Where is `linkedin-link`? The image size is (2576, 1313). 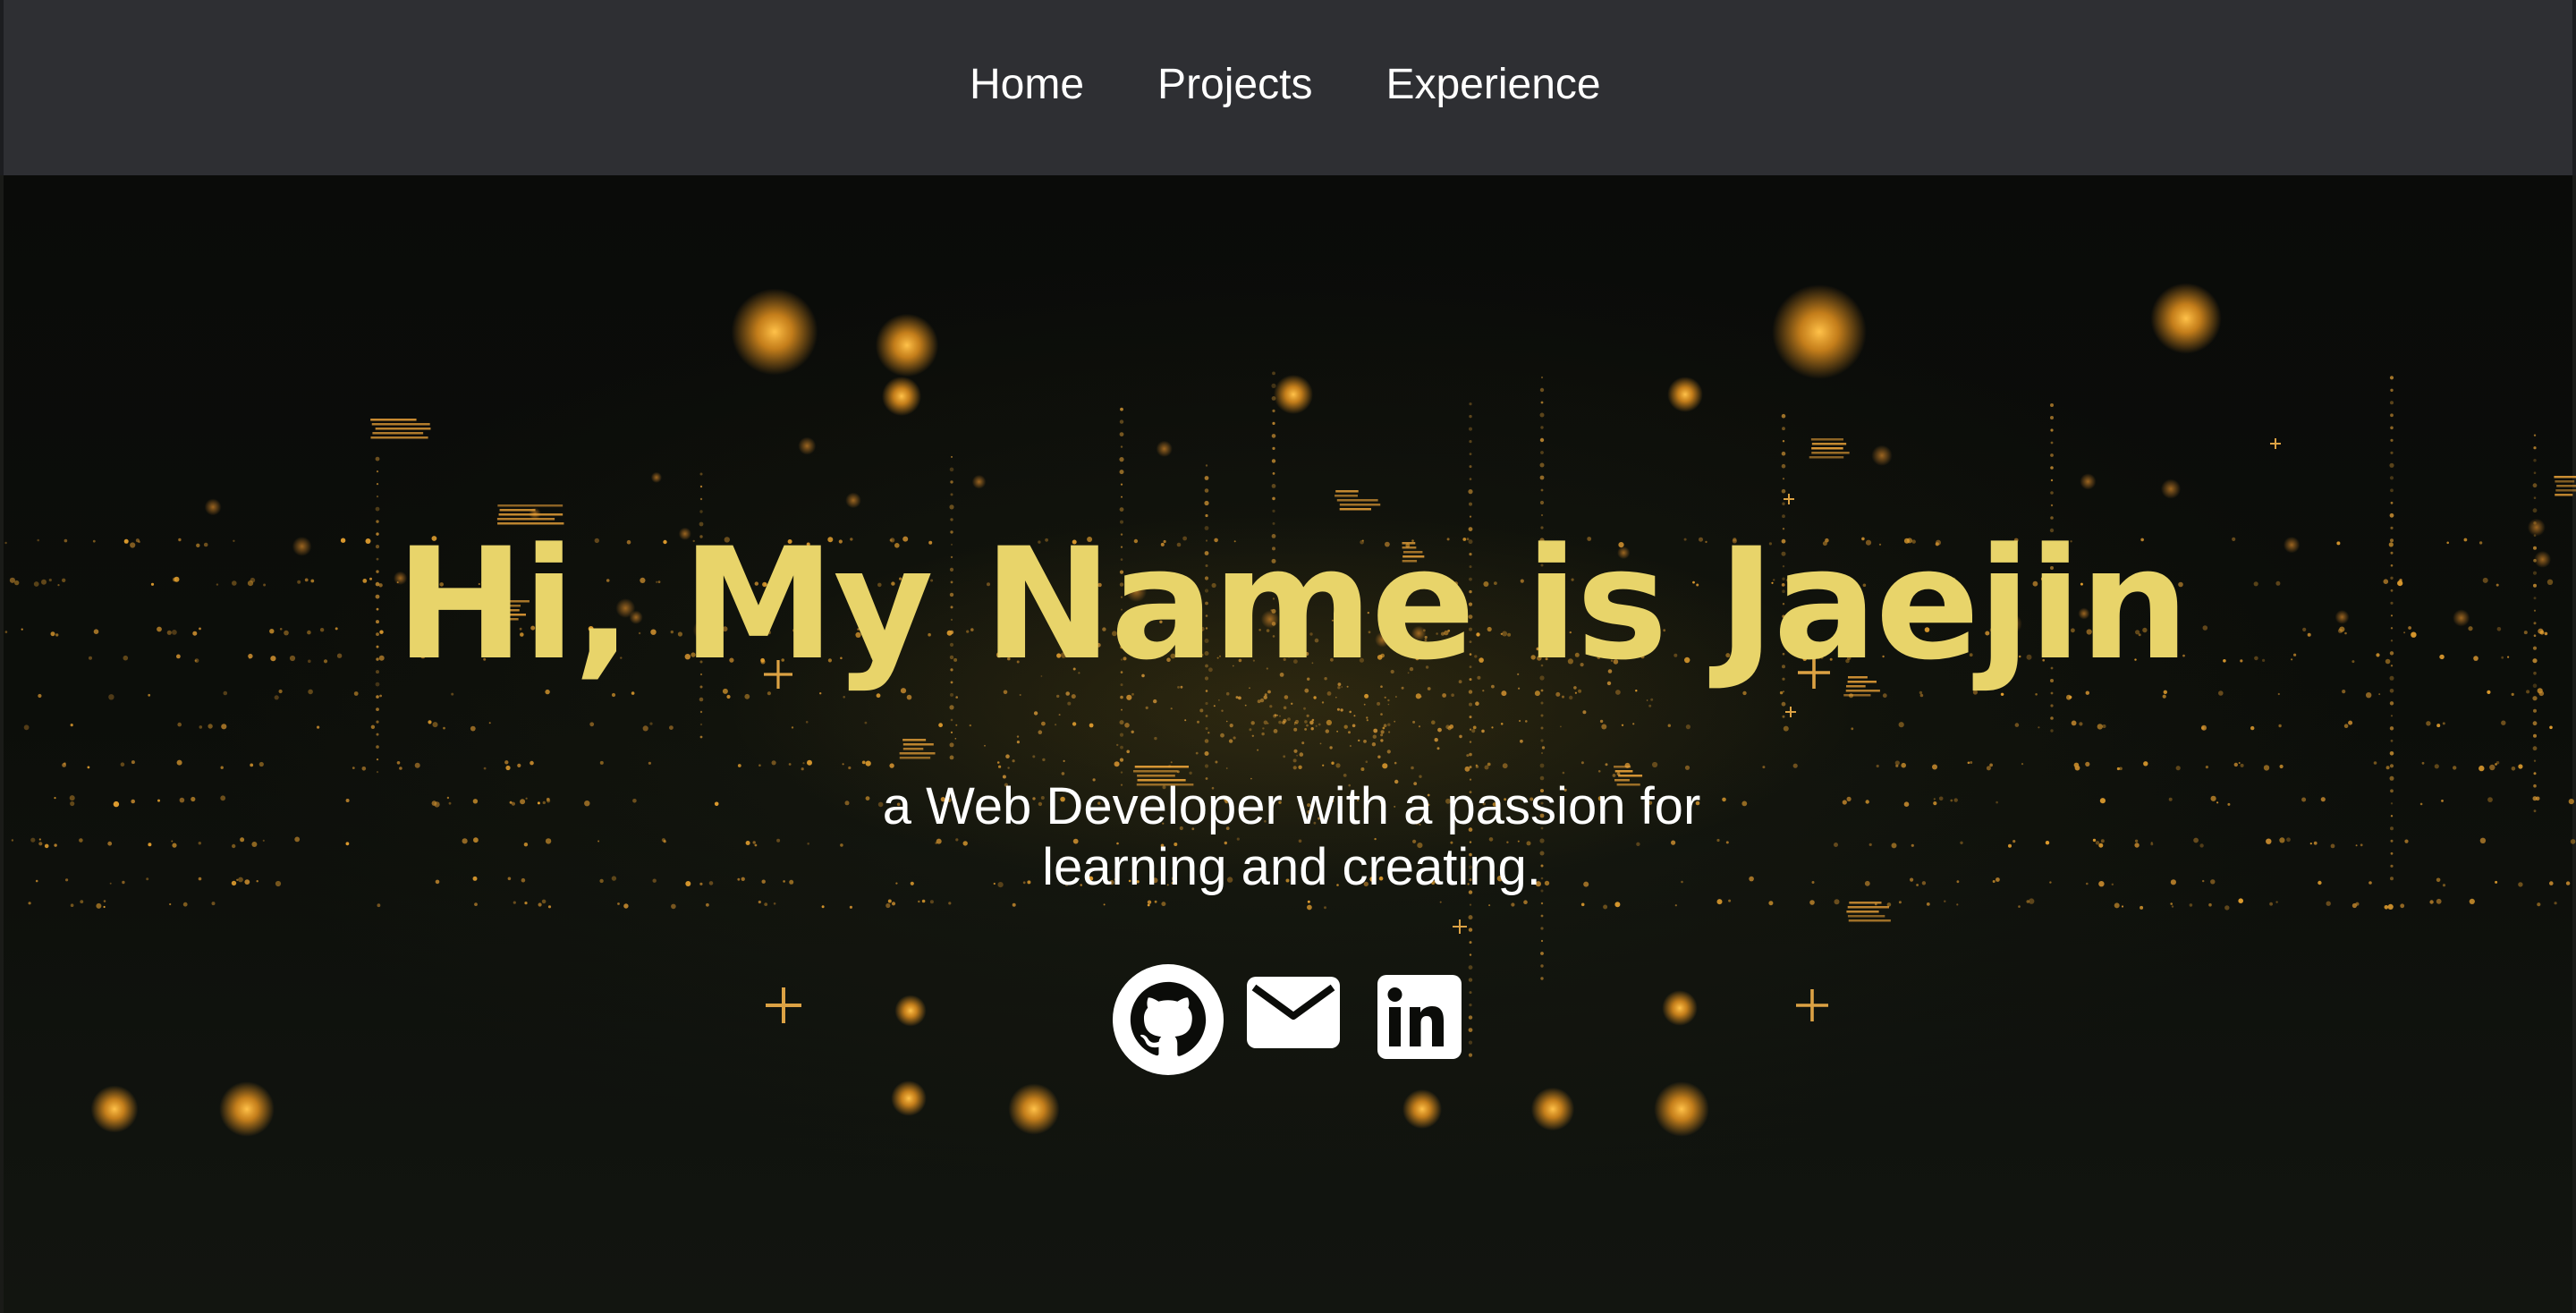
linkedin-link is located at coordinates (1419, 1017).